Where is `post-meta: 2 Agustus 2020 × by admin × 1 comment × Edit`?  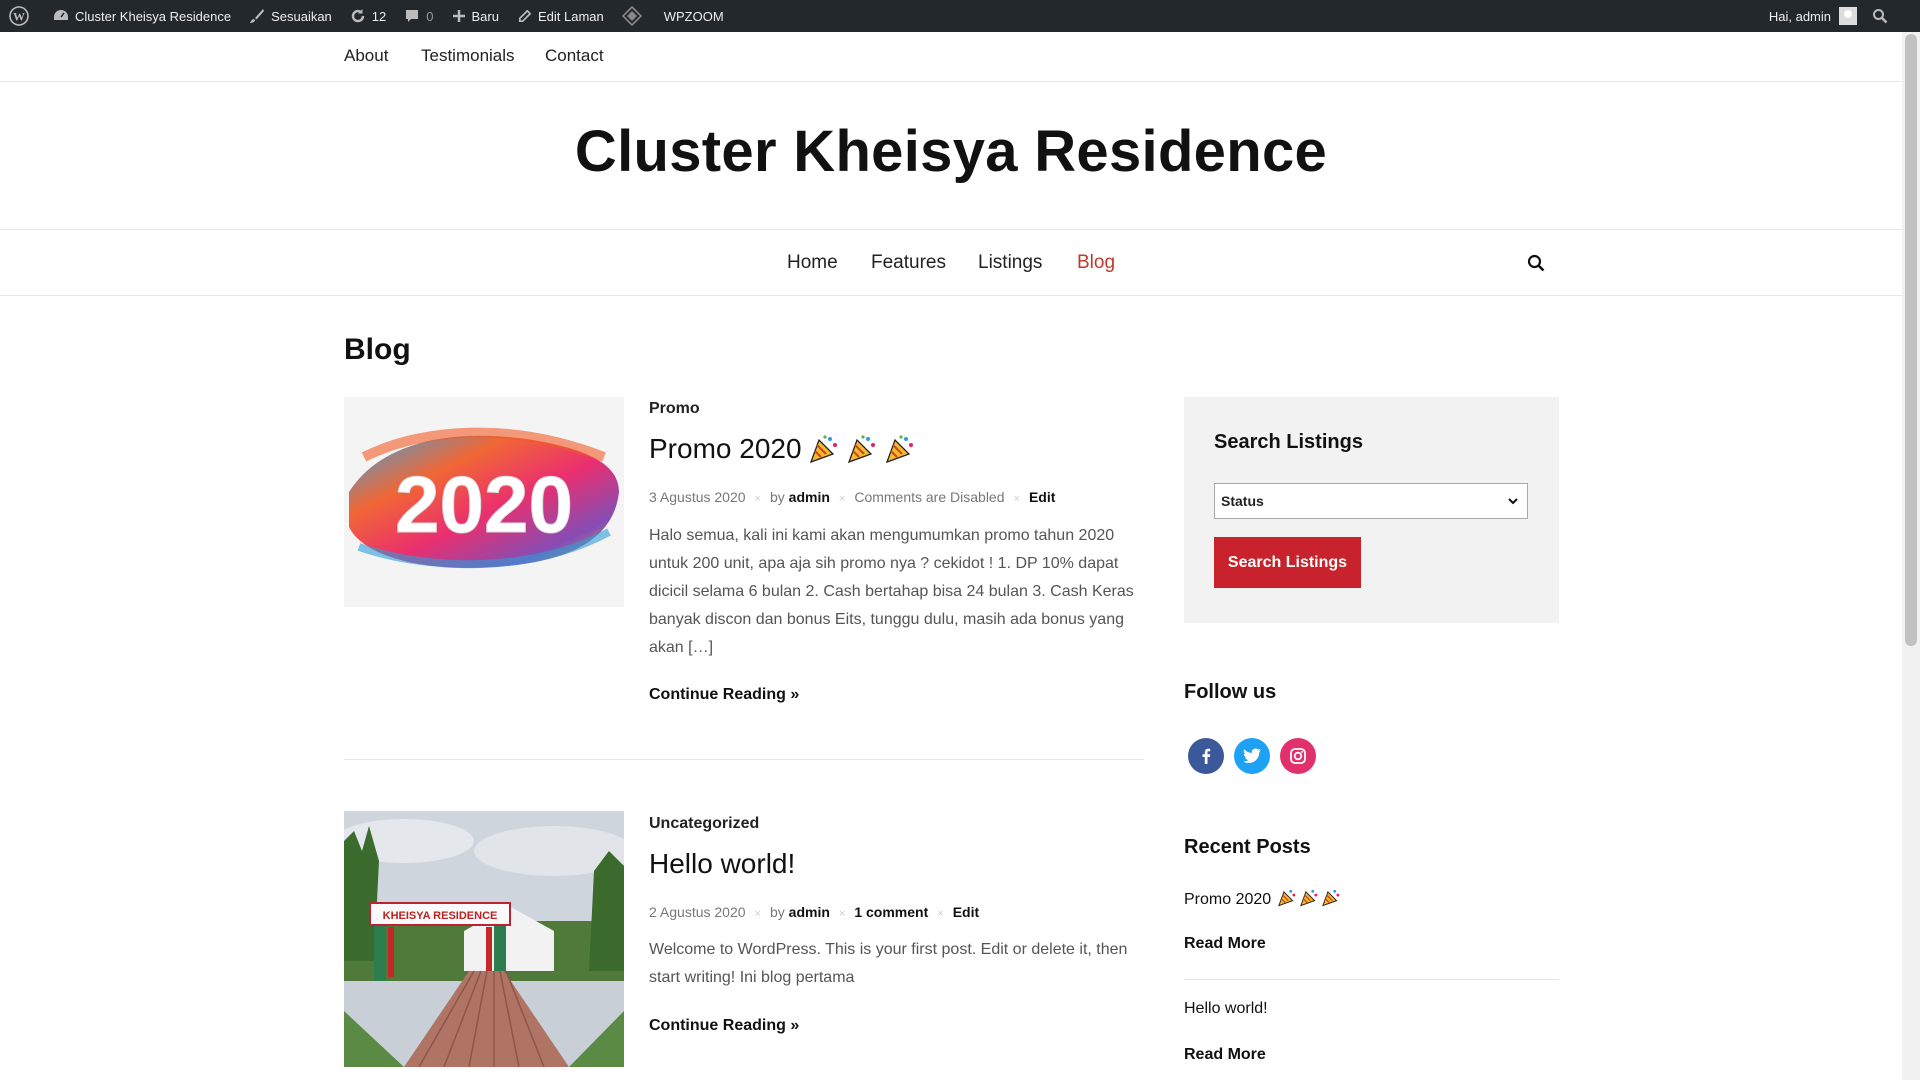
post-meta: 2 Agustus 2020 × by admin × 1 comment × Edit is located at coordinates (814, 912).